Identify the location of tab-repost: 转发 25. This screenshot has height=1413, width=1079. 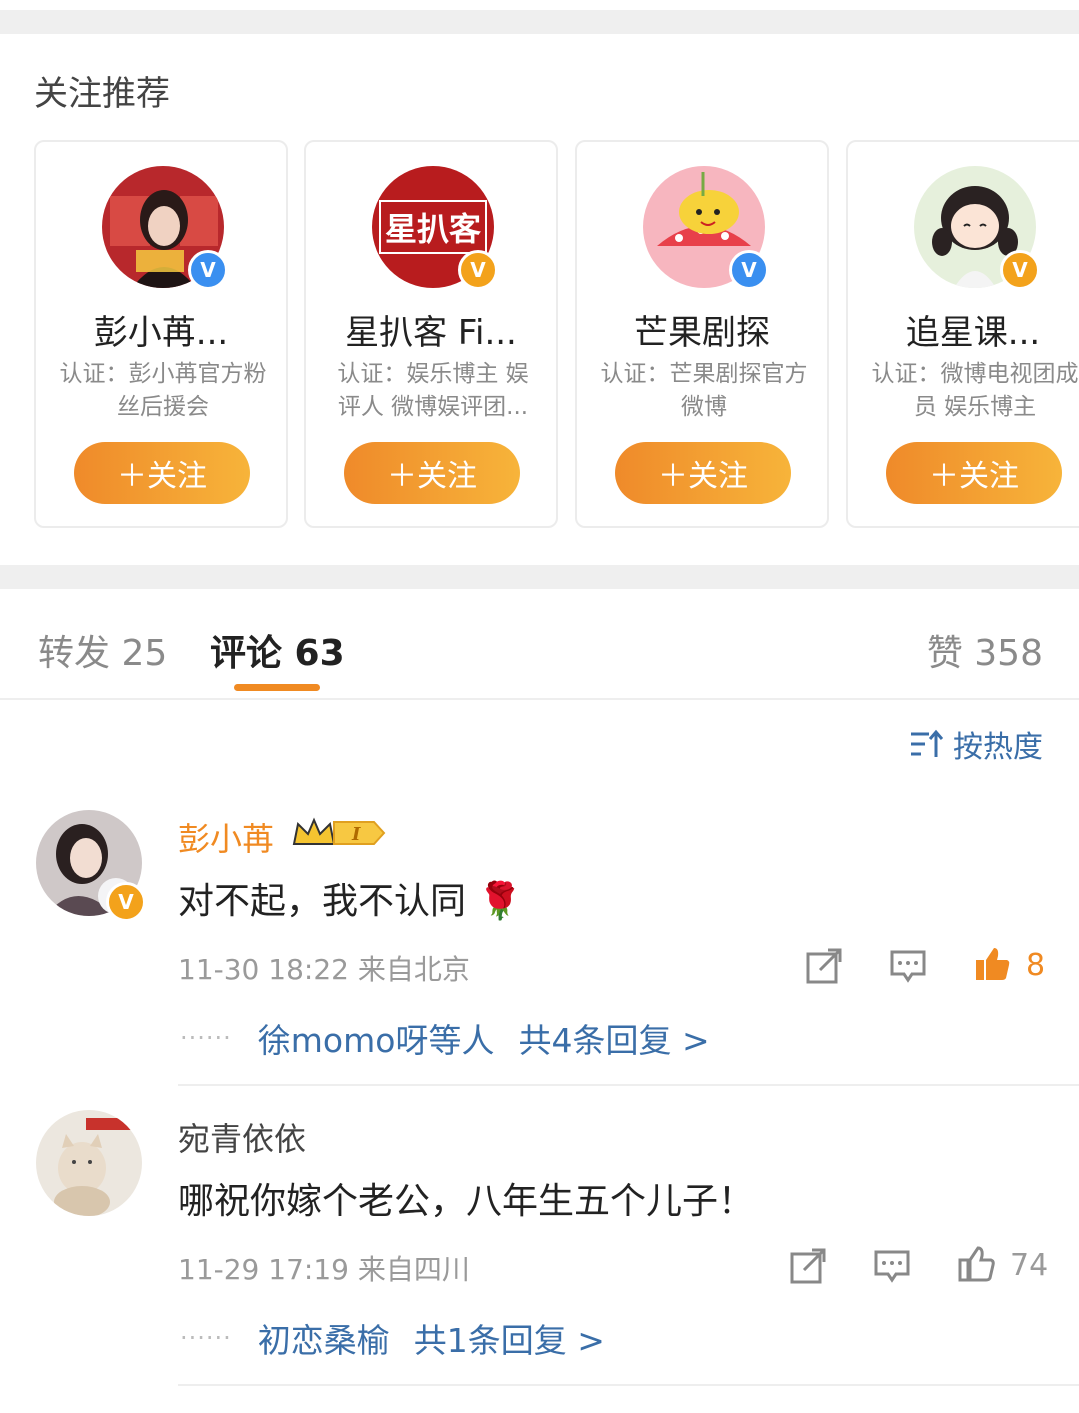
(102, 650).